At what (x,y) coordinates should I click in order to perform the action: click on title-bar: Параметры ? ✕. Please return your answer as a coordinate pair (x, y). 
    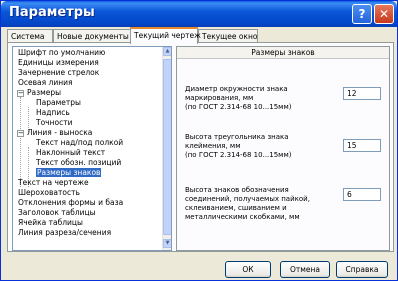
    Looking at the image, I should click on (199, 14).